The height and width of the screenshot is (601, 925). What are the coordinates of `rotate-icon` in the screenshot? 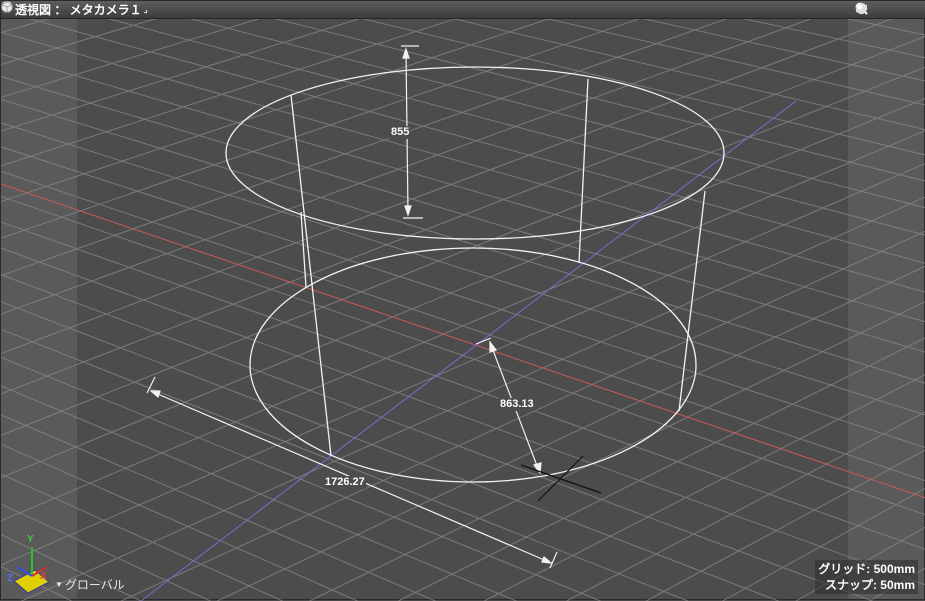 It's located at (880, 9).